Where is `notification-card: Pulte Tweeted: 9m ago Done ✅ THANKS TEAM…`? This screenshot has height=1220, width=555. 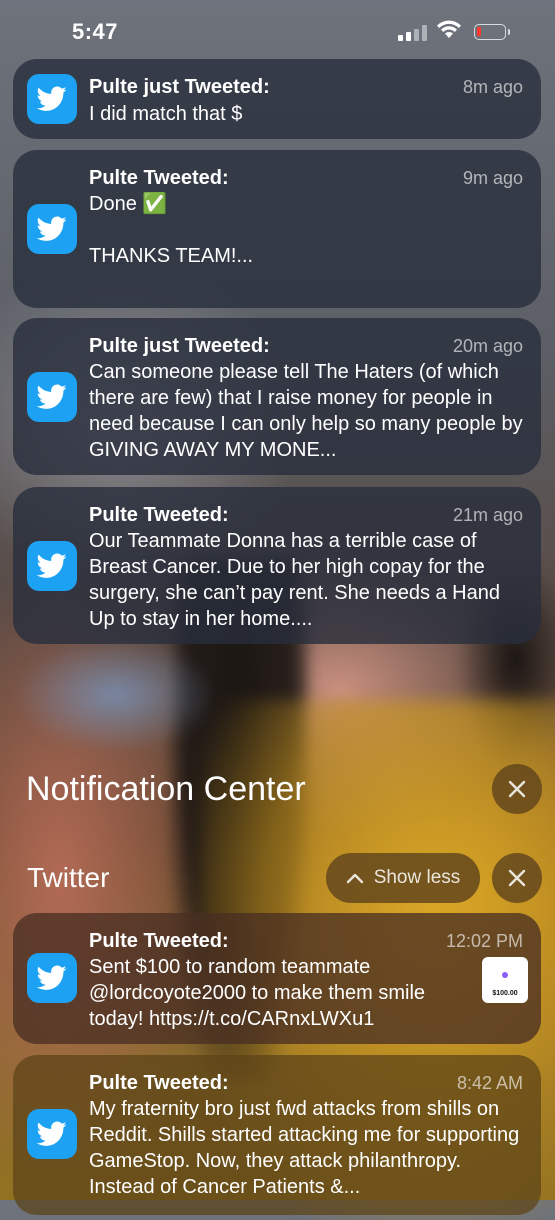
notification-card: Pulte Tweeted: 9m ago Done ✅ THANKS TEAM… is located at coordinates (277, 229).